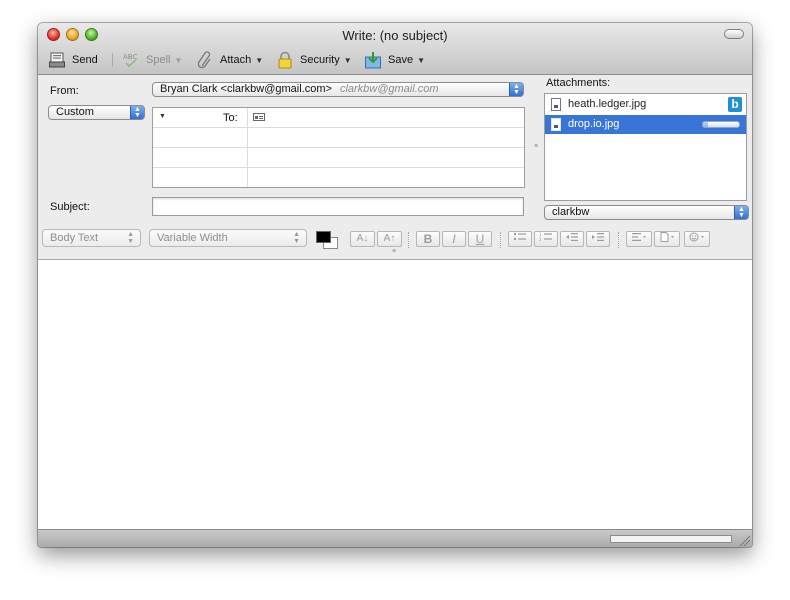 The width and height of the screenshot is (790, 600). I want to click on outdent-button, so click(572, 239).